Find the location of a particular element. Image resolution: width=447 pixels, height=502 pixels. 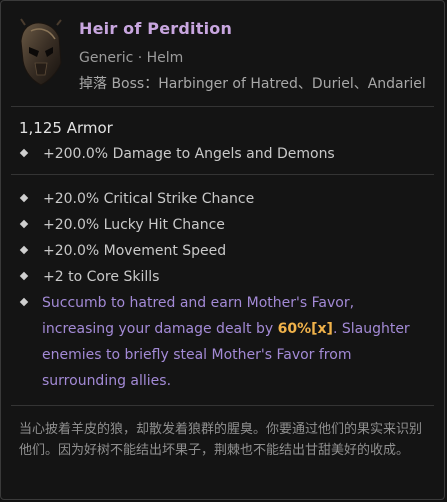

implicit-affix: +200.0% Damage to Angels and Demons is located at coordinates (177, 154).